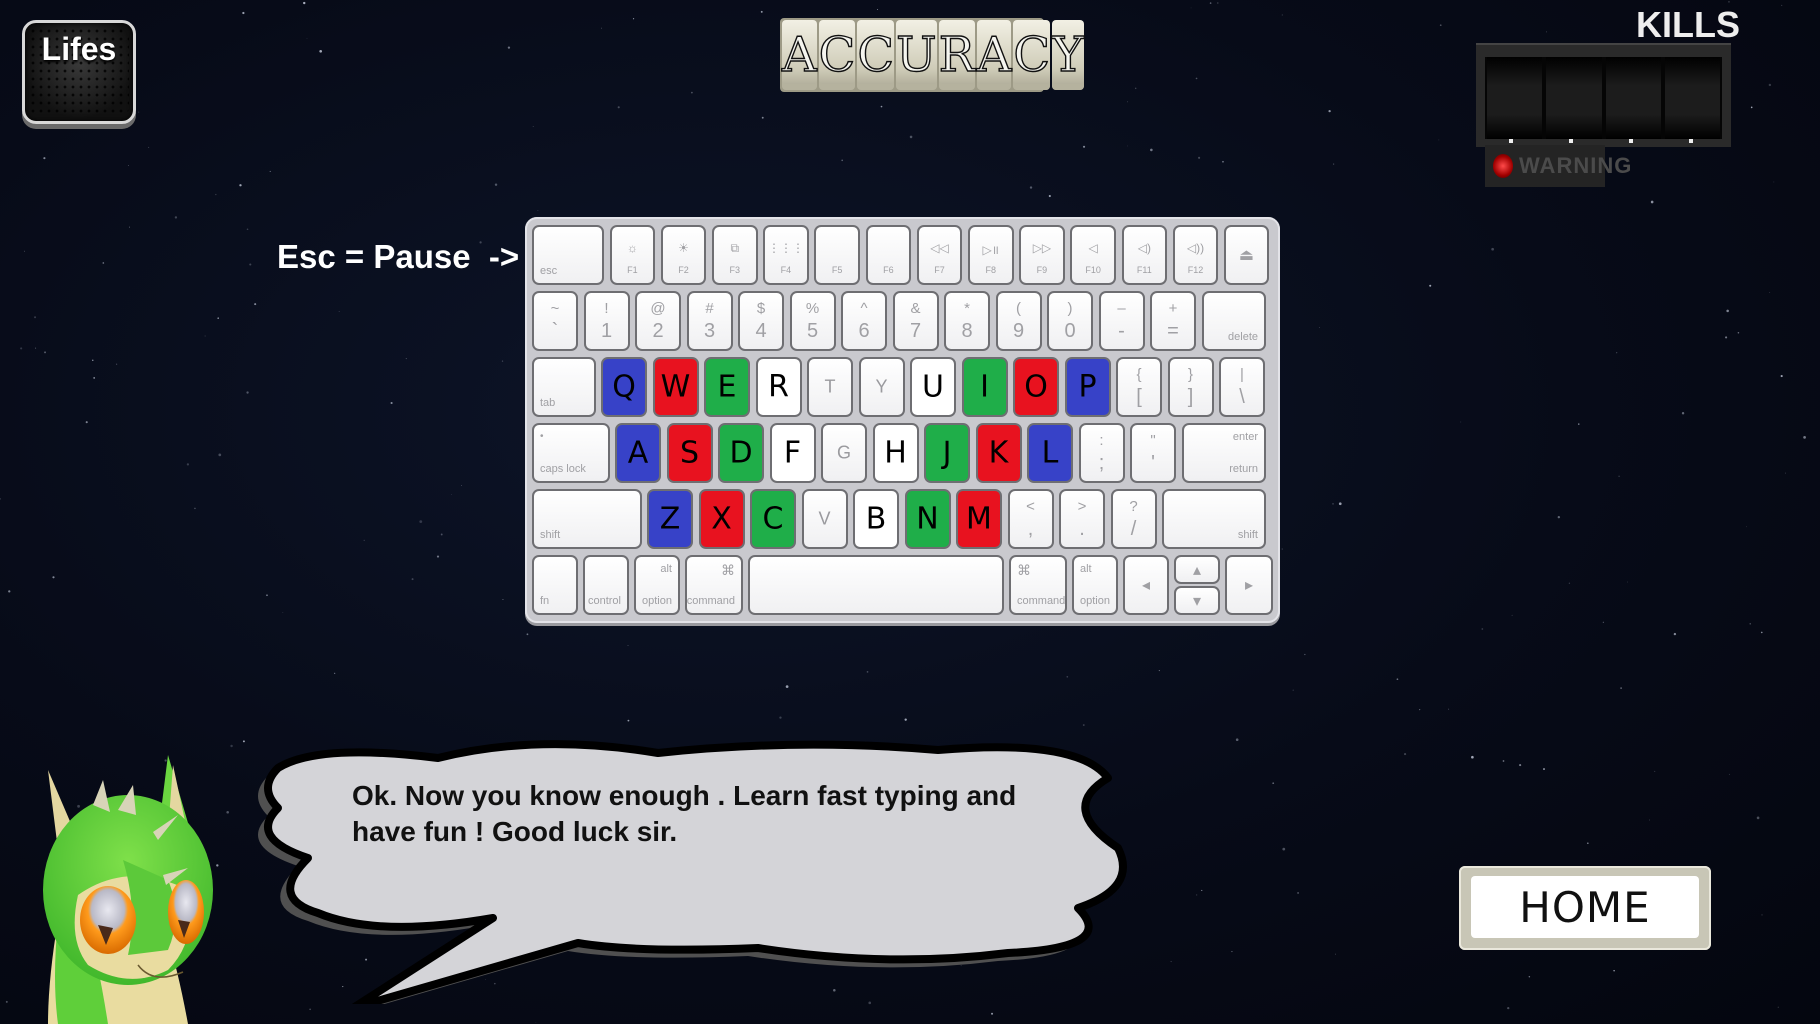 This screenshot has height=1024, width=1820. What do you see at coordinates (568, 255) in the screenshot?
I see `key-esc: esc` at bounding box center [568, 255].